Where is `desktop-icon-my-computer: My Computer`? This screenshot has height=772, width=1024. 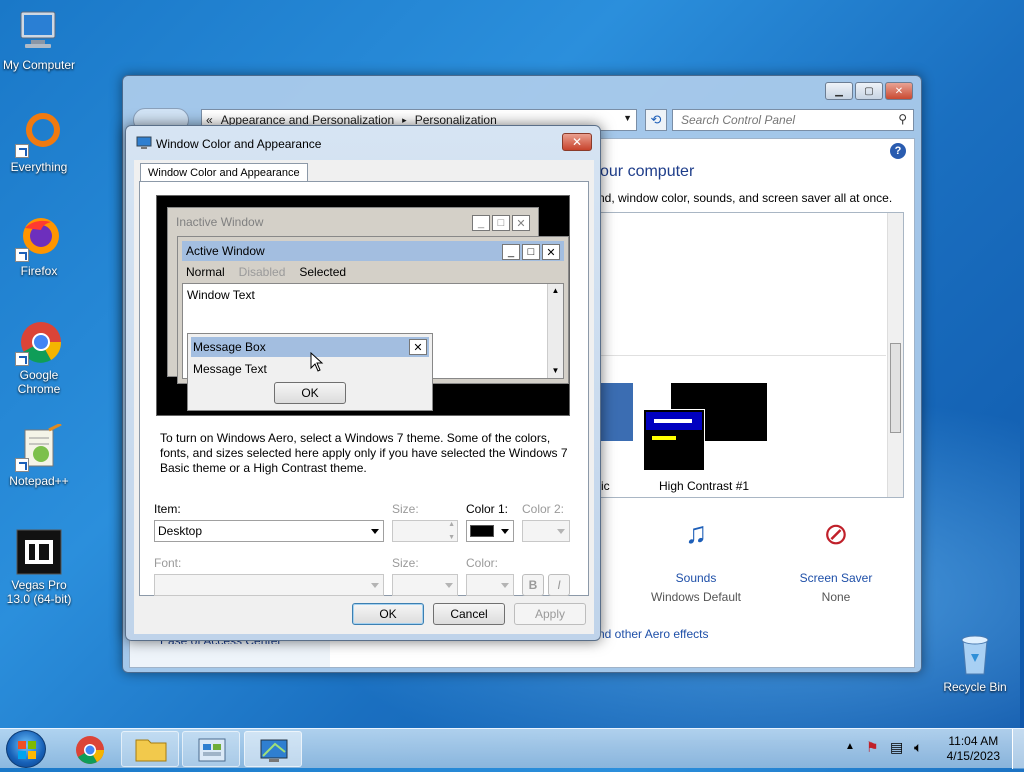
desktop-icon-my-computer: My Computer is located at coordinates (39, 40).